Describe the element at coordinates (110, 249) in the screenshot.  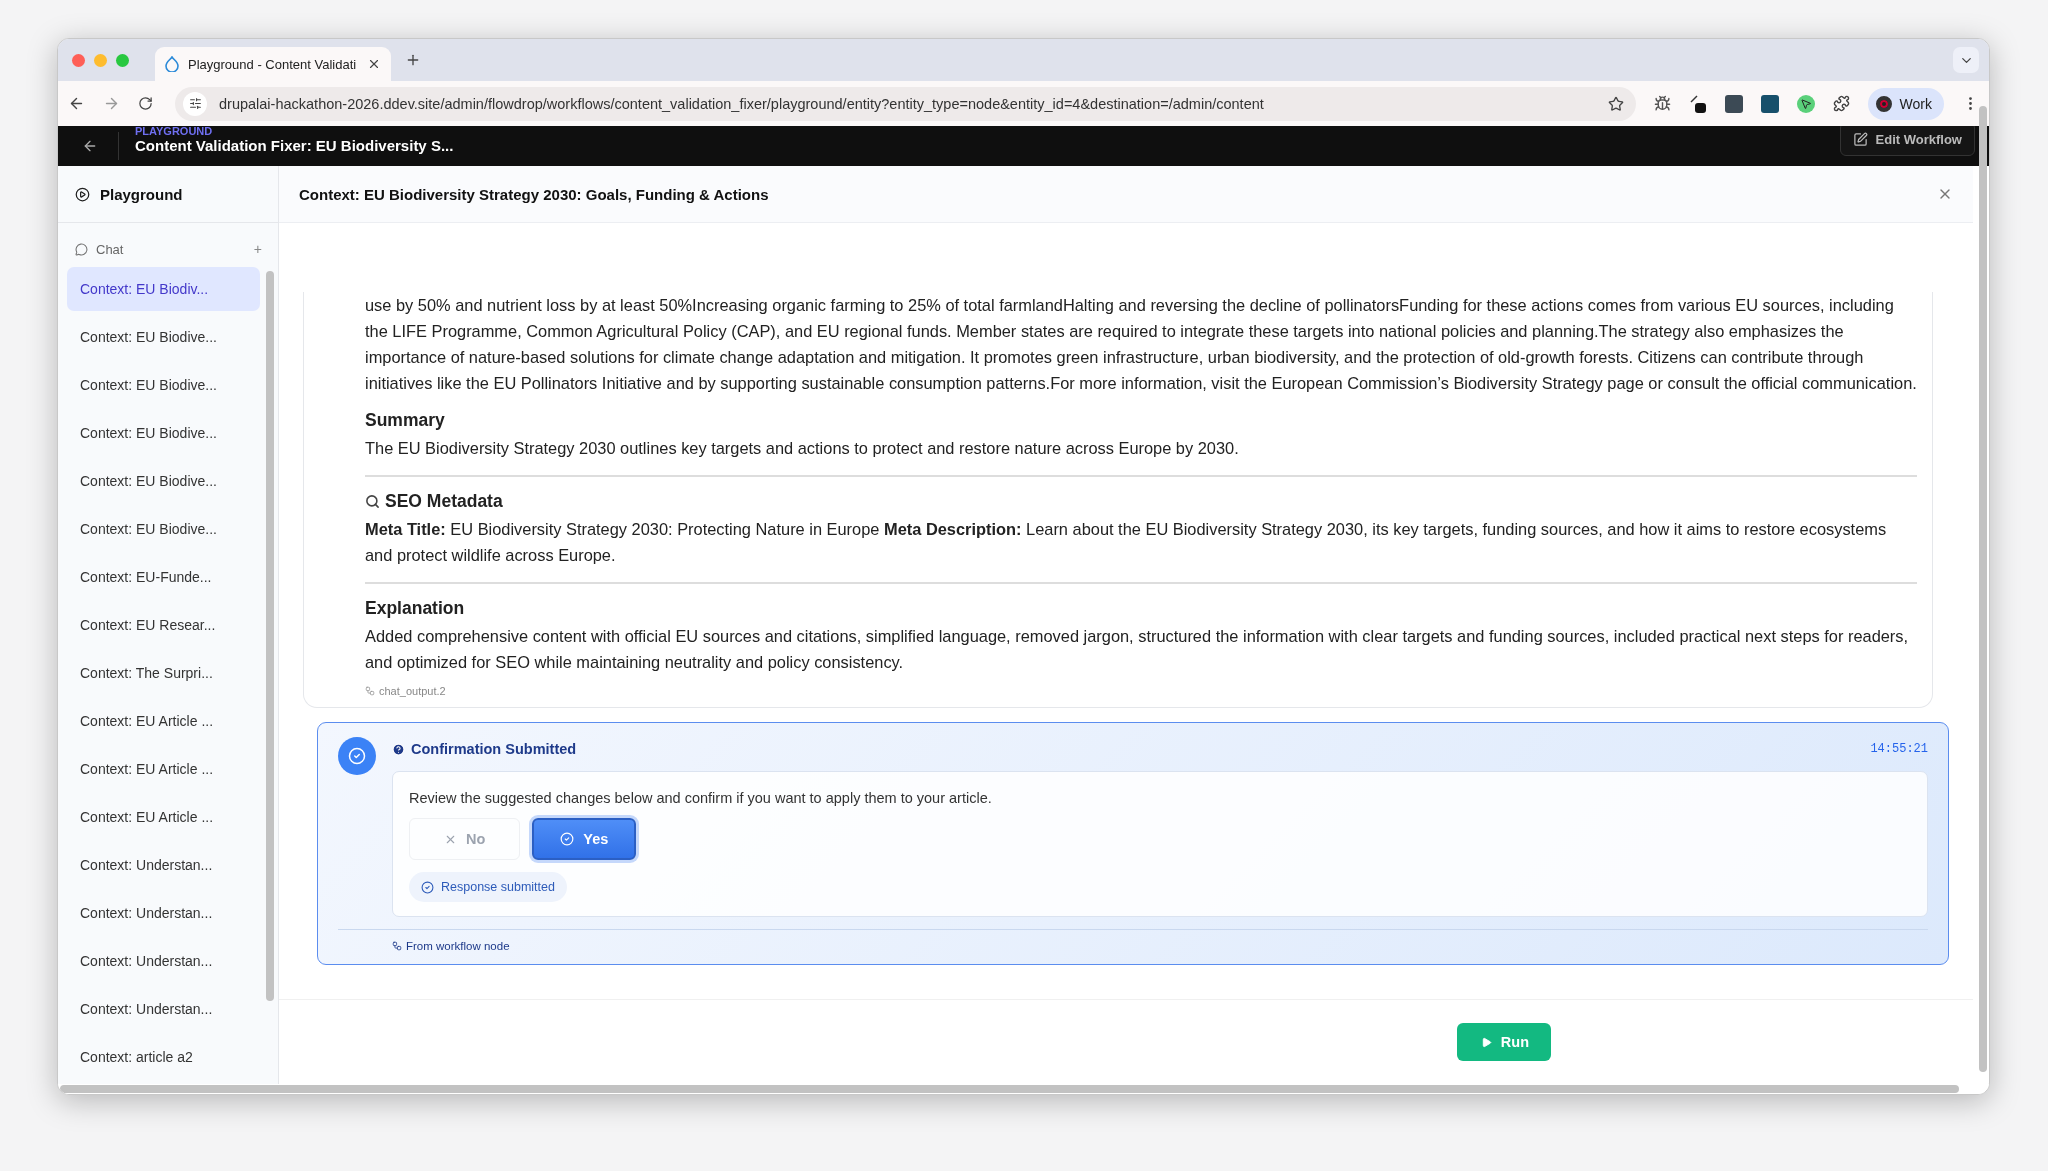
I see `section-label: Chat` at that location.